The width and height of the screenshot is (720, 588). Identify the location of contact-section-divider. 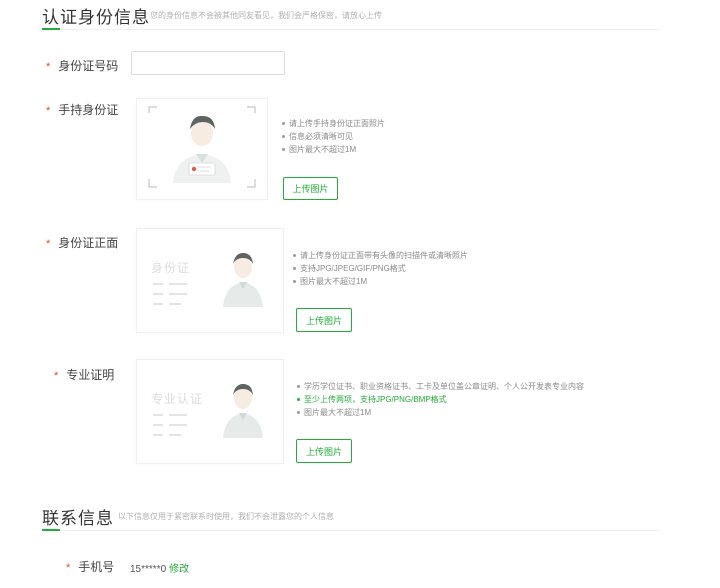
(360, 530).